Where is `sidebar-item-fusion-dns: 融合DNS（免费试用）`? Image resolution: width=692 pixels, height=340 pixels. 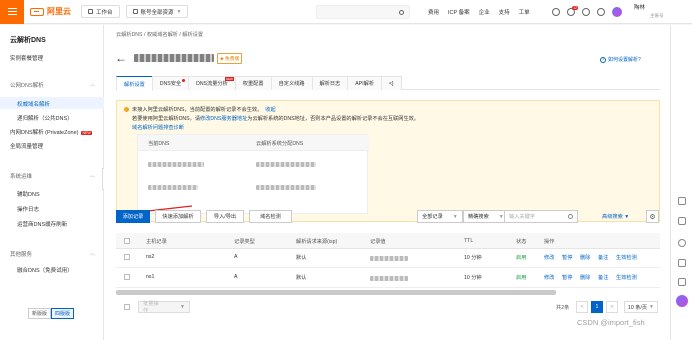 sidebar-item-fusion-dns: 融合DNS（免费试用） is located at coordinates (45, 270).